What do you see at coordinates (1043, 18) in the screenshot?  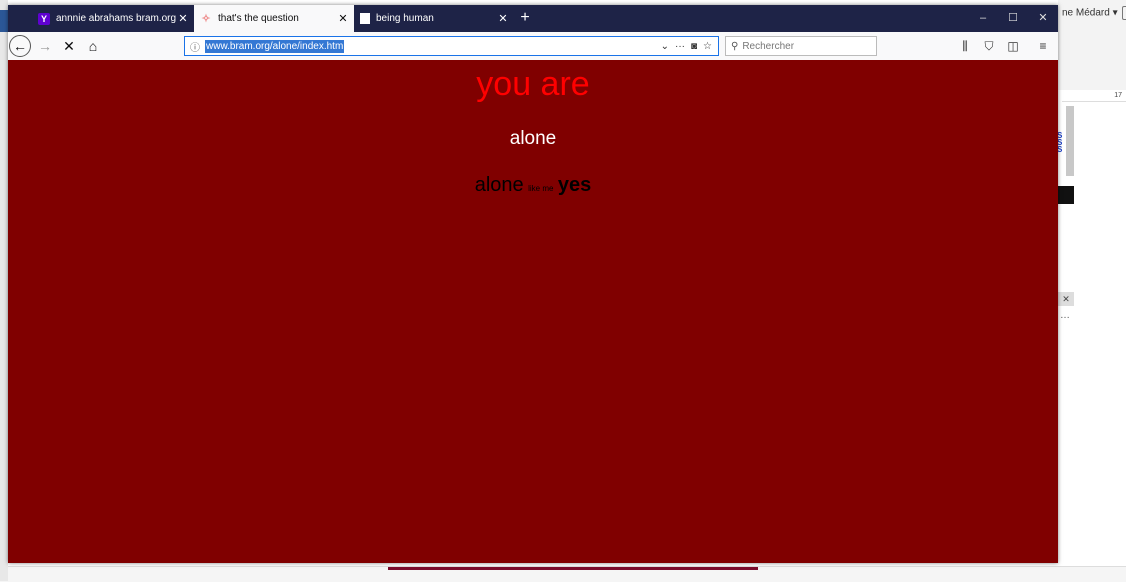 I see `close-window-button: ✕` at bounding box center [1043, 18].